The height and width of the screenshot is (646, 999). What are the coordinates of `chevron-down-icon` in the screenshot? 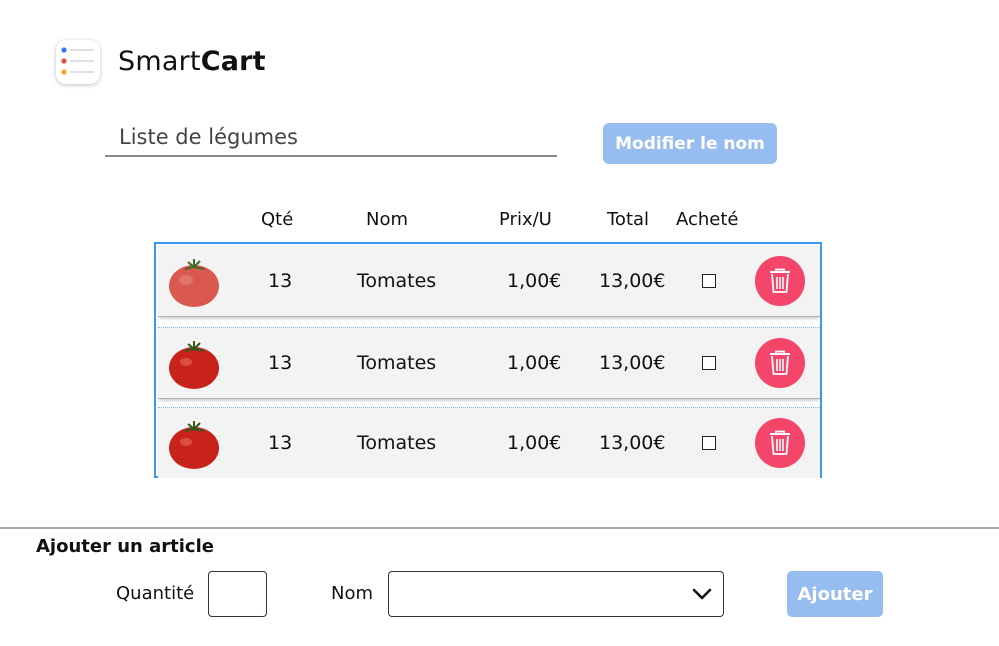 It's located at (702, 594).